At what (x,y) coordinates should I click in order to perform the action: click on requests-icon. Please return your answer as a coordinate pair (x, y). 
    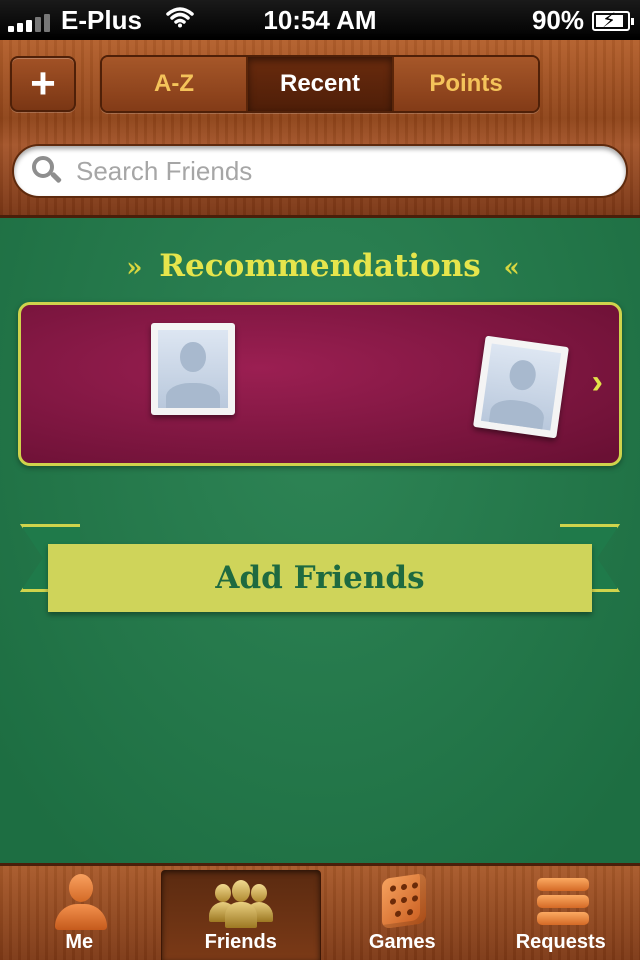
    Looking at the image, I should click on (561, 902).